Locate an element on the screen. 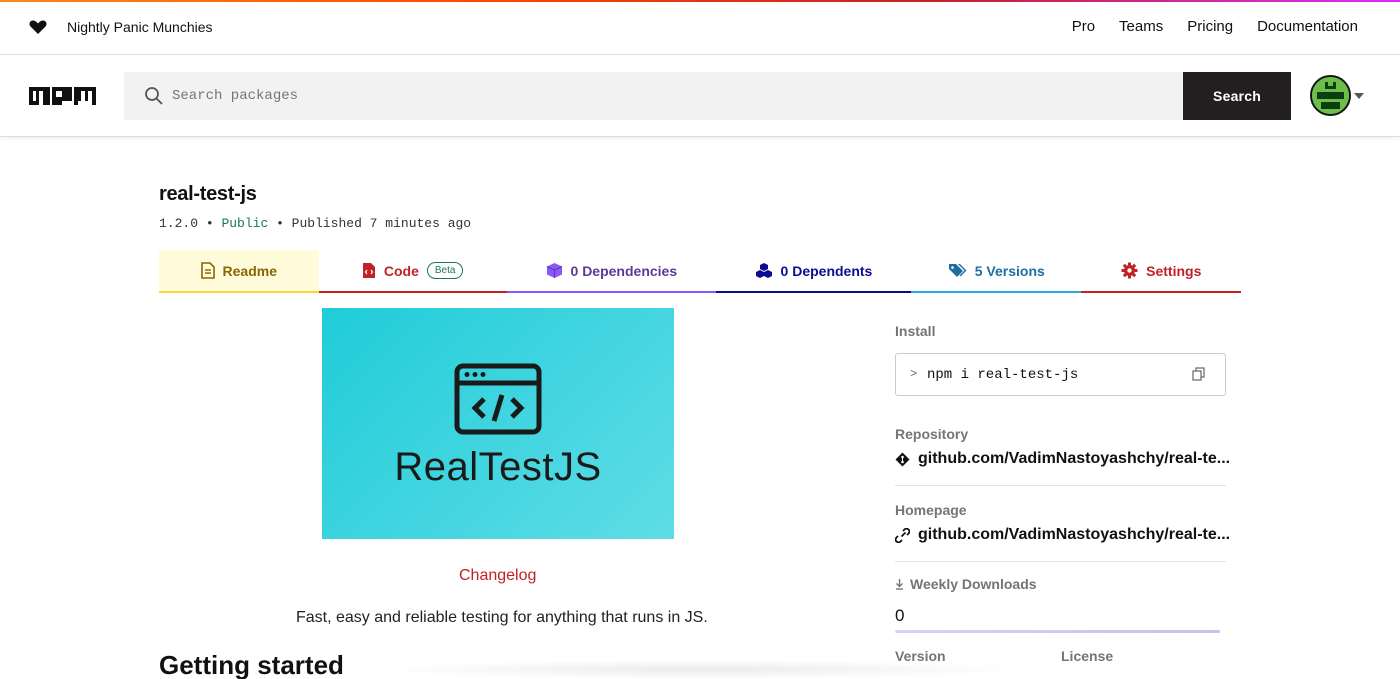  search-button: Search is located at coordinates (1237, 96).